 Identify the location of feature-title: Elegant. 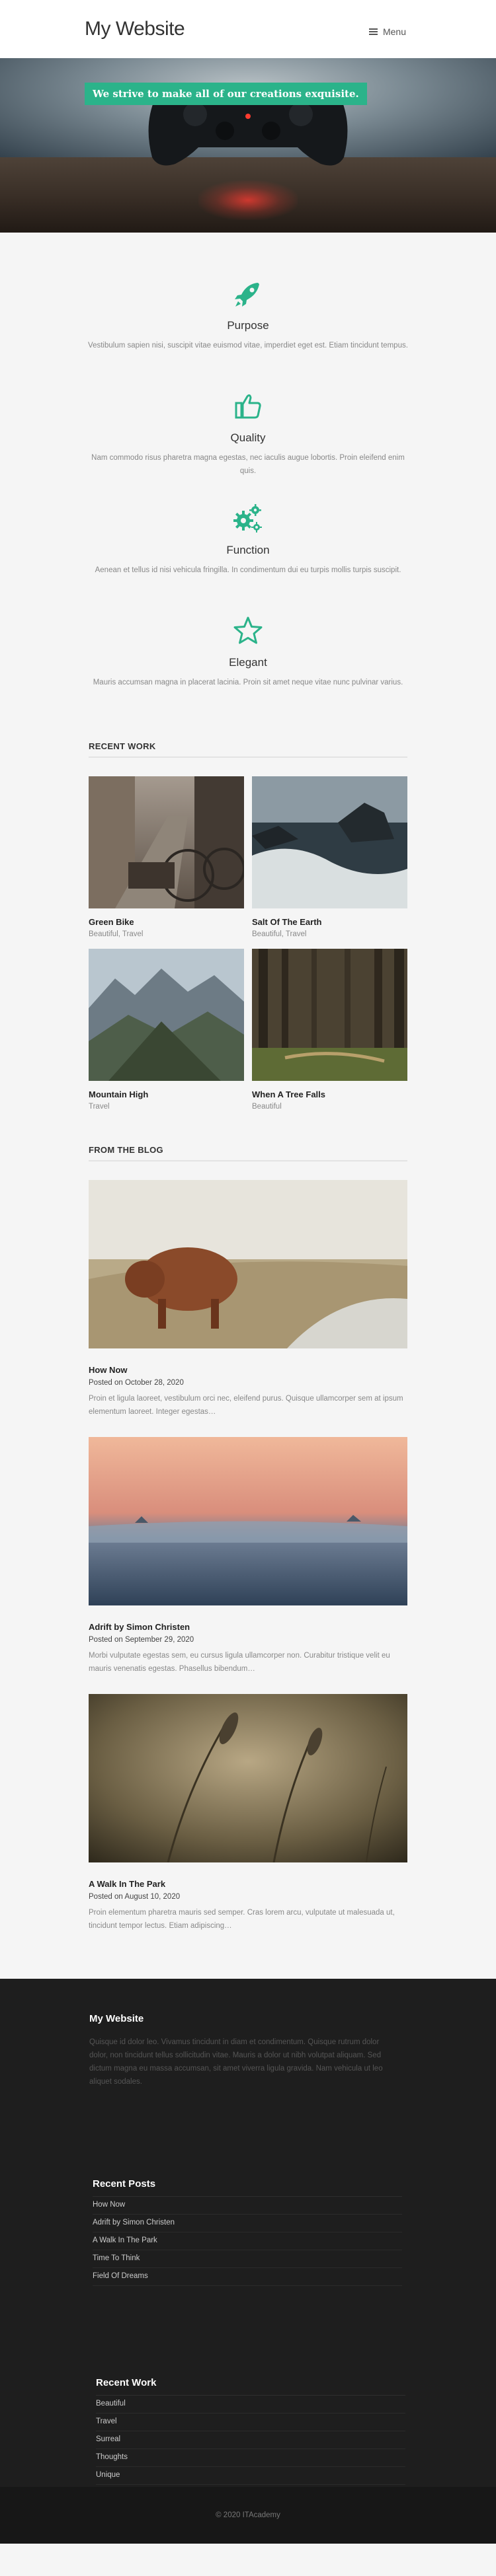
(248, 662).